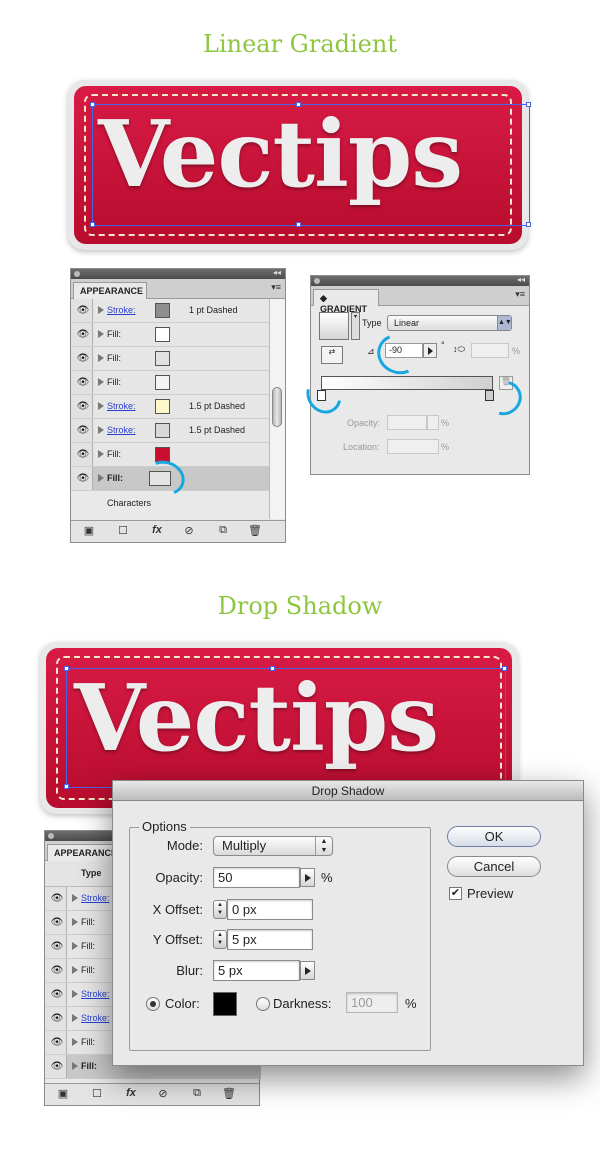 The image size is (600, 1161). I want to click on location-field, so click(413, 446).